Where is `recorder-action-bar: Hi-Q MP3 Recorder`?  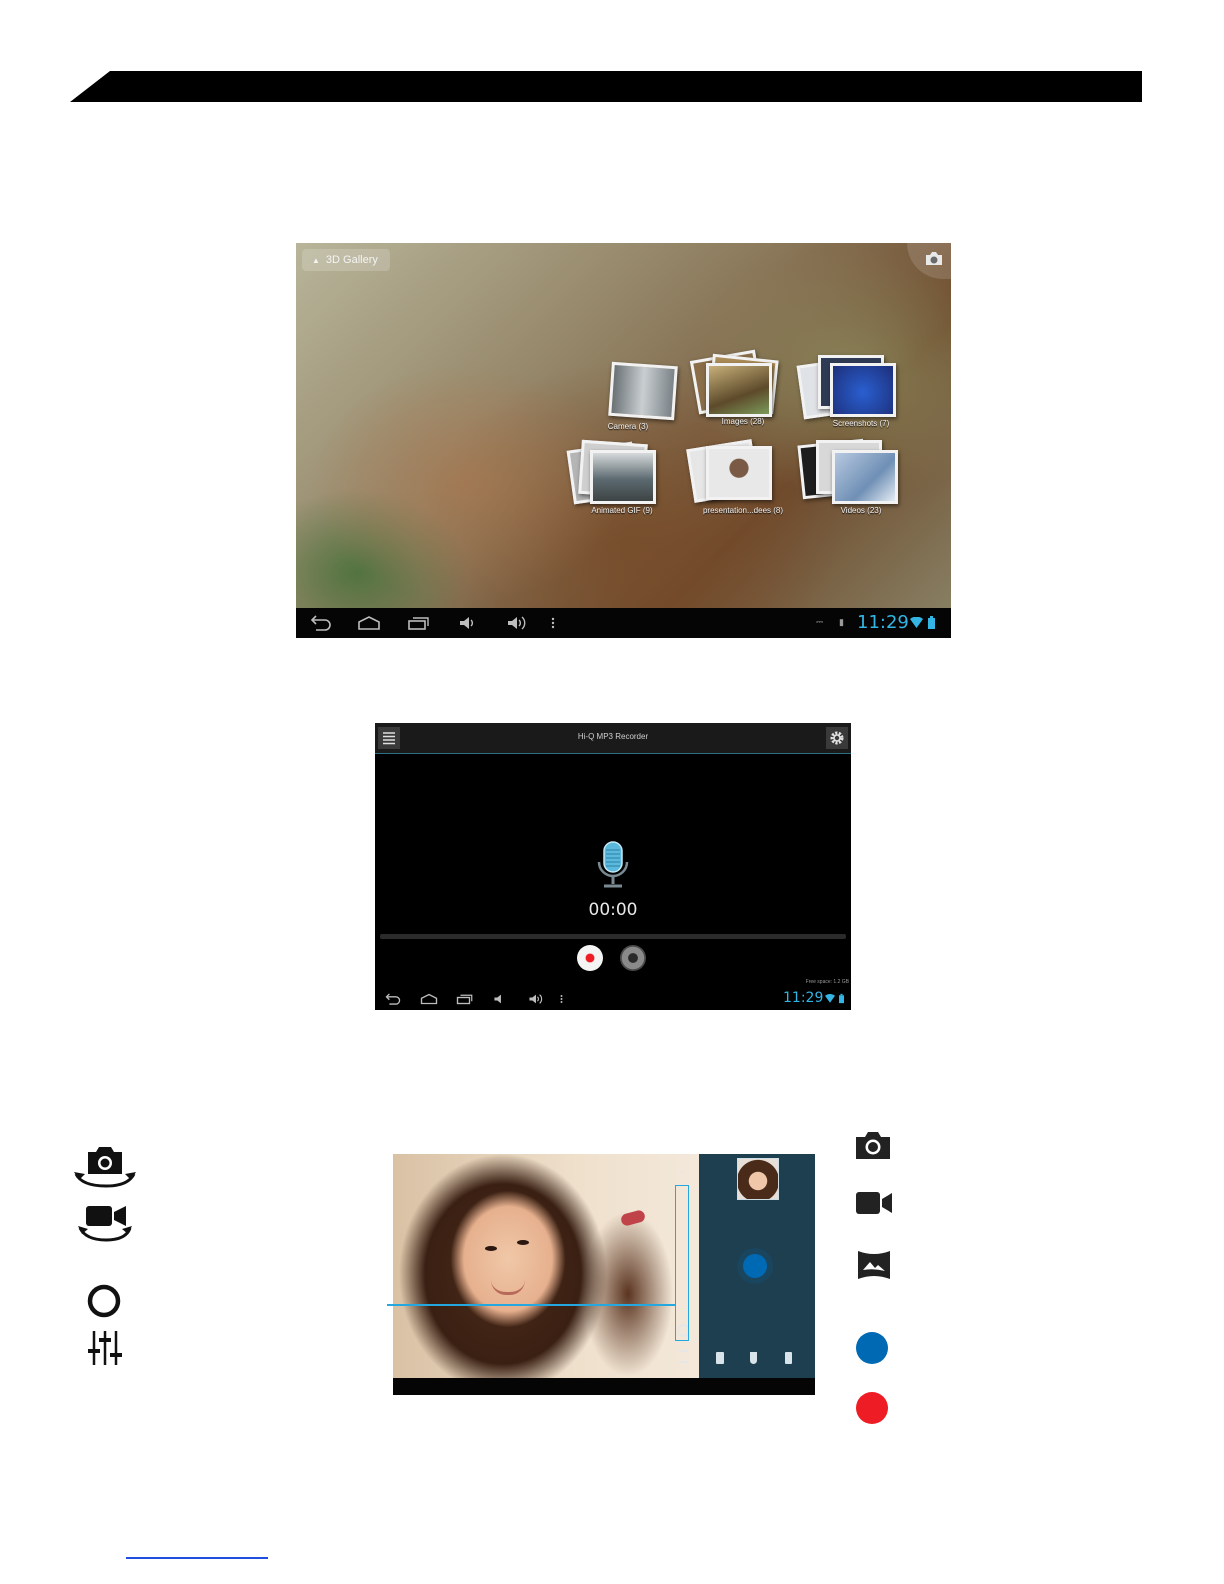 recorder-action-bar: Hi-Q MP3 Recorder is located at coordinates (613, 738).